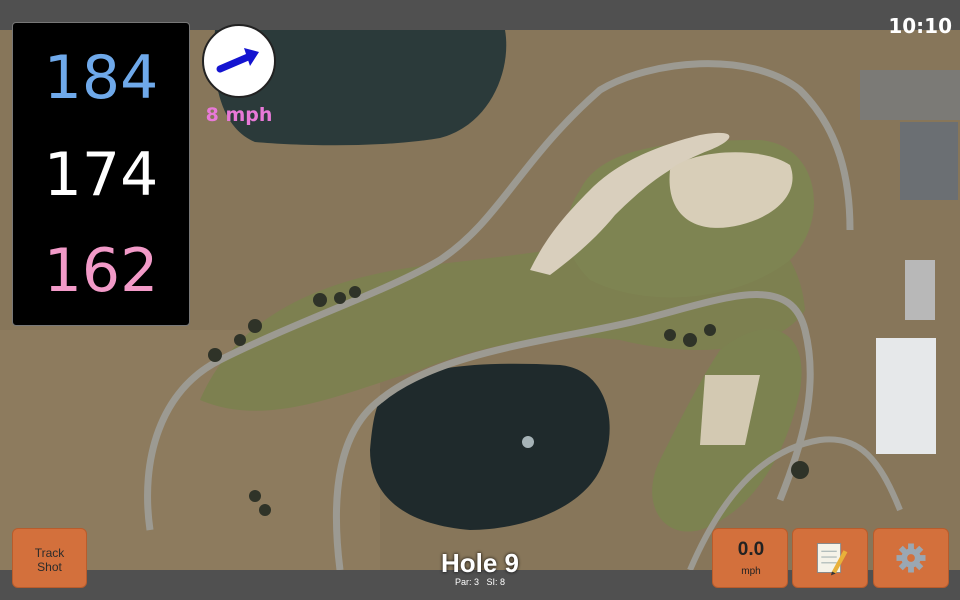 The image size is (960, 600). I want to click on hole-details: Par: 3 SI: 8, so click(480, 582).